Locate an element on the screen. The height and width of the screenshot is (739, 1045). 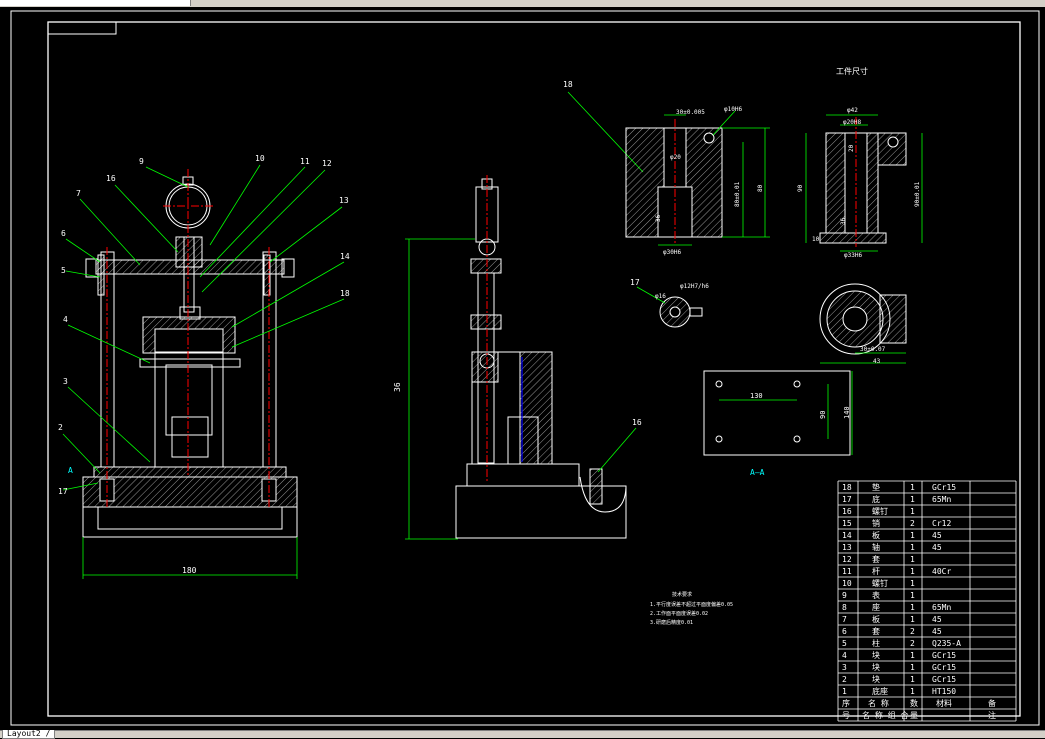
centerlines-left is located at coordinates (188, 338).